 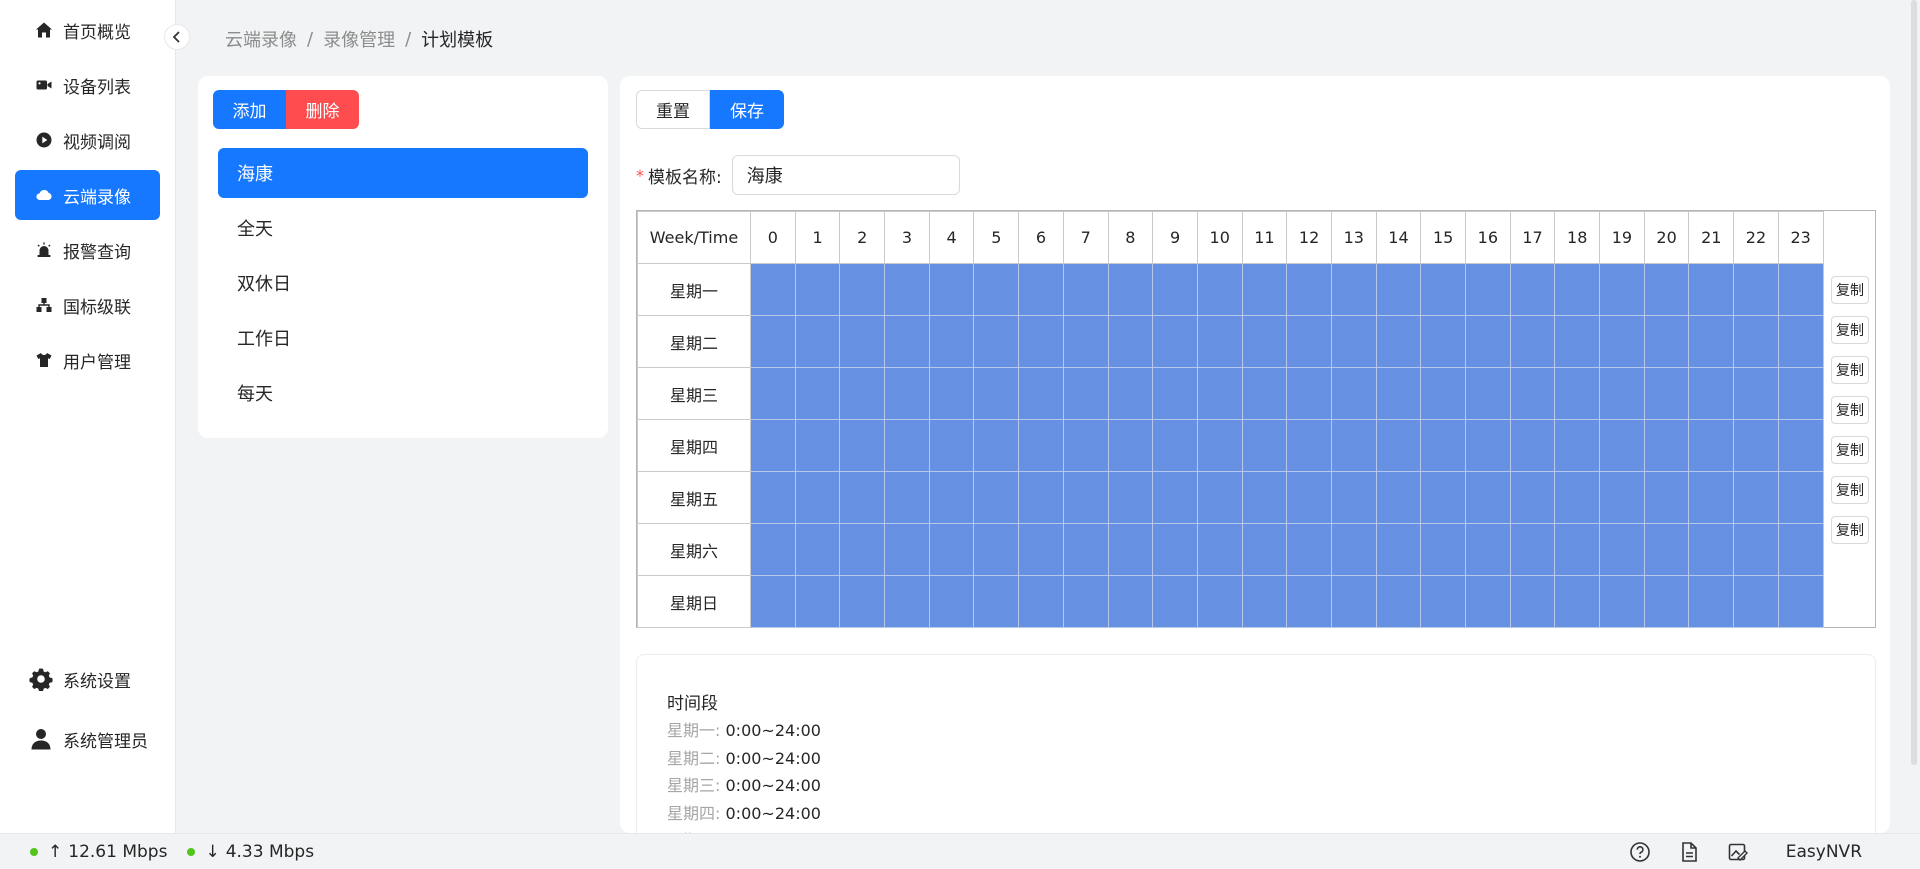 What do you see at coordinates (322, 109) in the screenshot?
I see `delete-template-button: 删除` at bounding box center [322, 109].